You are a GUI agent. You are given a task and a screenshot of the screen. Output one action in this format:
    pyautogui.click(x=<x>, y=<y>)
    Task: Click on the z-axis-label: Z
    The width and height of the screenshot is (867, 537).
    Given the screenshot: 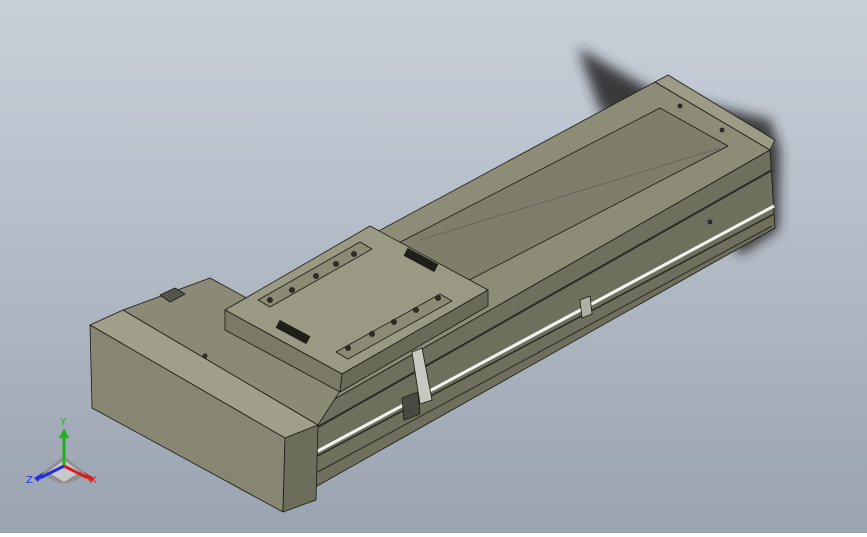 What is the action you would take?
    pyautogui.click(x=29, y=480)
    